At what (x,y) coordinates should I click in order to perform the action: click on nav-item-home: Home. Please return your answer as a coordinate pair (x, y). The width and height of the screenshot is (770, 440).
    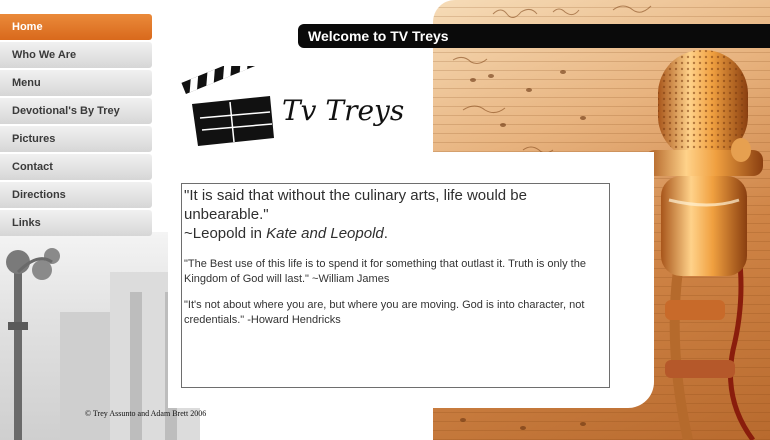
    Looking at the image, I should click on (76, 27).